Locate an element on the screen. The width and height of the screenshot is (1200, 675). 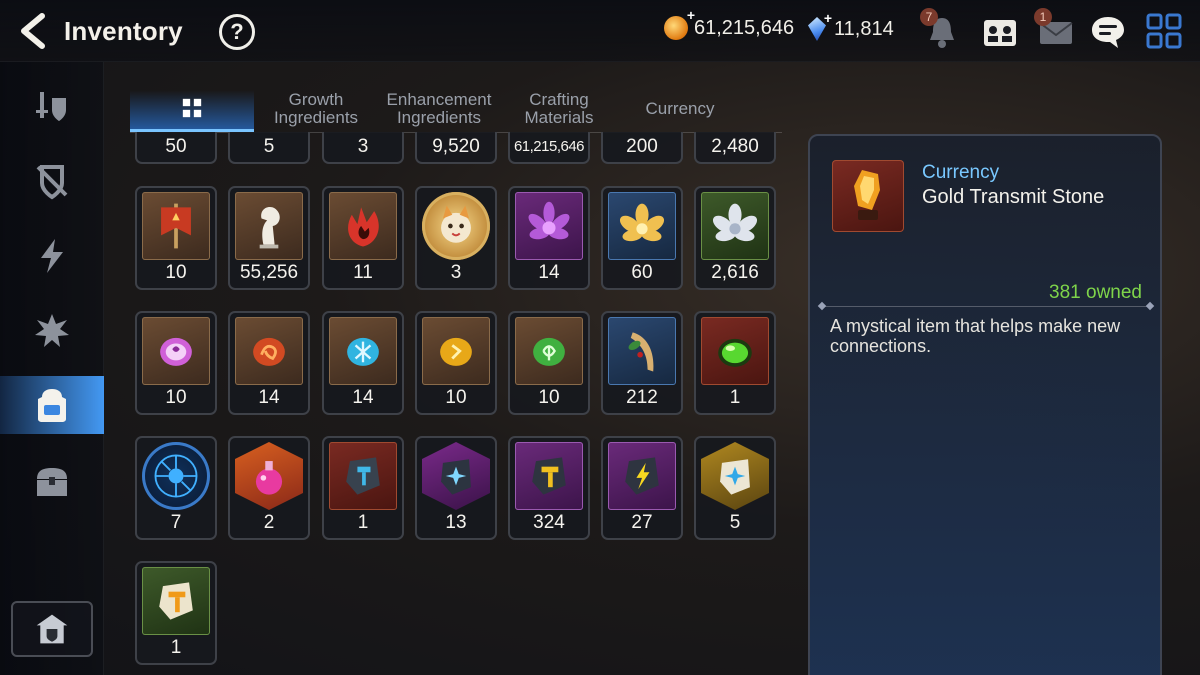
horse-statue-icon is located at coordinates (269, 226).